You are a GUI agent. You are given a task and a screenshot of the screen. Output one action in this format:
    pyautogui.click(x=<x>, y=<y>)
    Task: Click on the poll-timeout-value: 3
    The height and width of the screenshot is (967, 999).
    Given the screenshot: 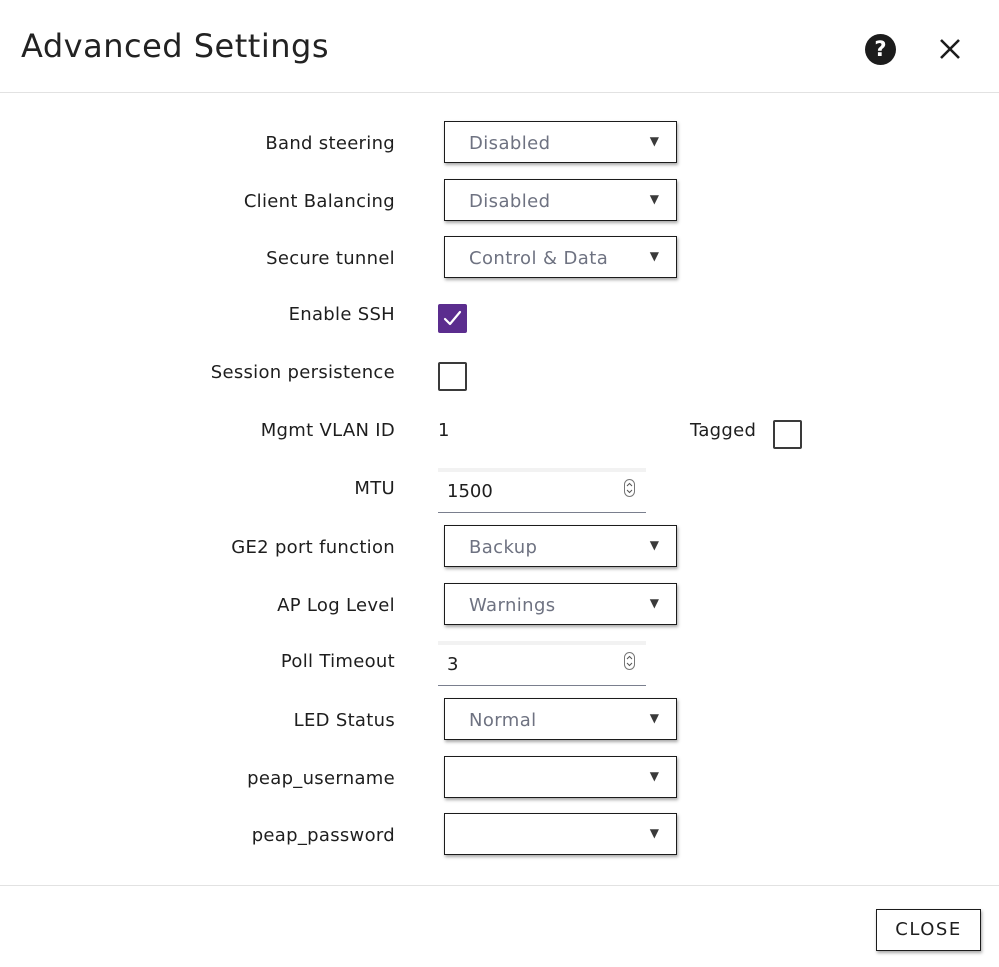 What is the action you would take?
    pyautogui.click(x=453, y=664)
    